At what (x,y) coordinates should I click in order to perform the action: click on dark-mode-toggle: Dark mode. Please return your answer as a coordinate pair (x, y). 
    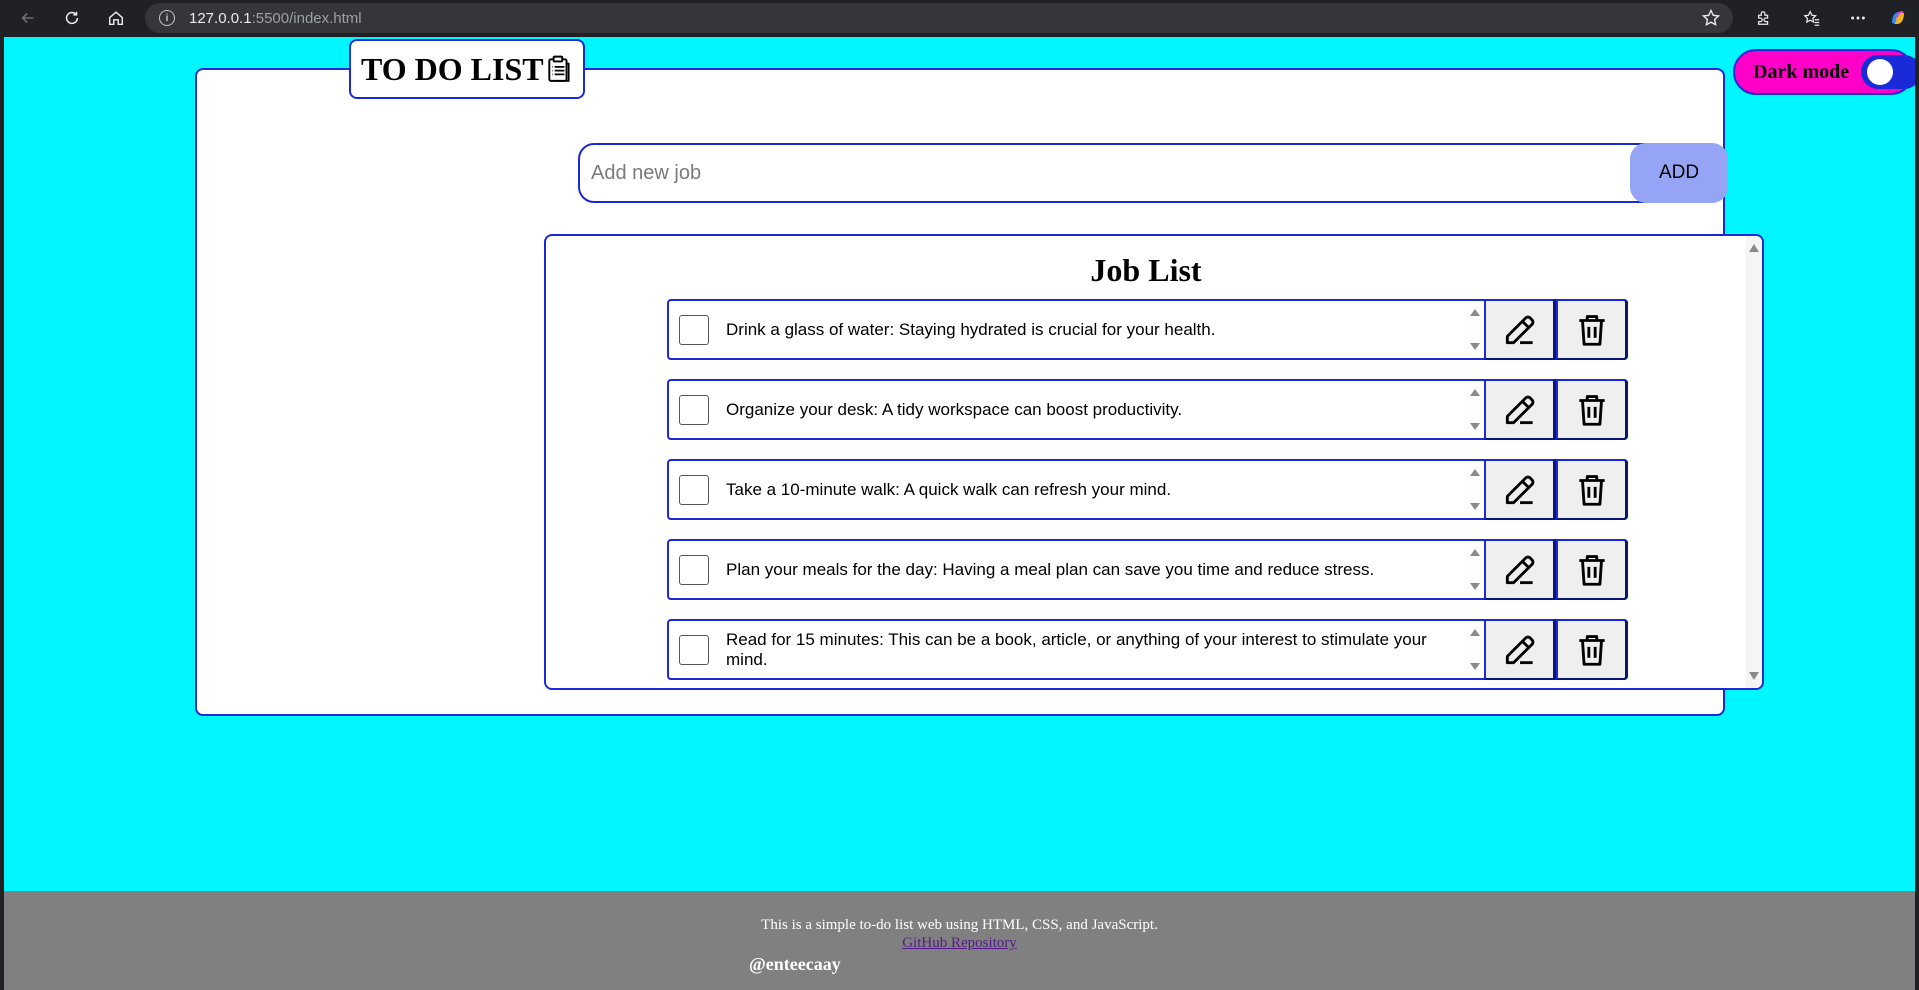
    Looking at the image, I should click on (1824, 72).